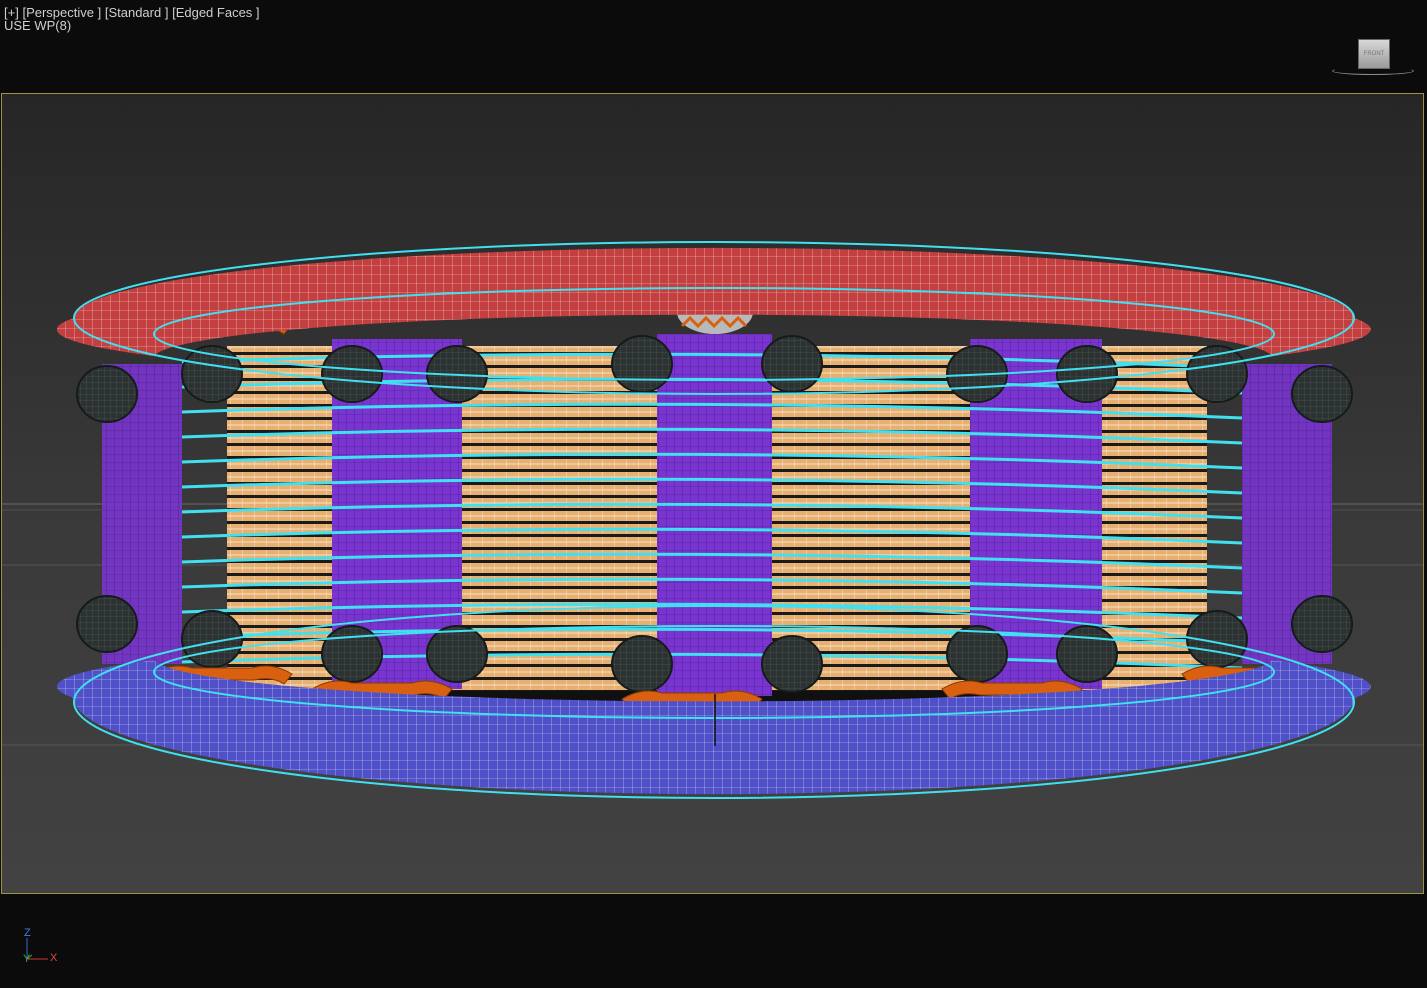 Image resolution: width=1427 pixels, height=988 pixels. Describe the element at coordinates (27, 933) in the screenshot. I see `axis-z-label: Z` at that location.